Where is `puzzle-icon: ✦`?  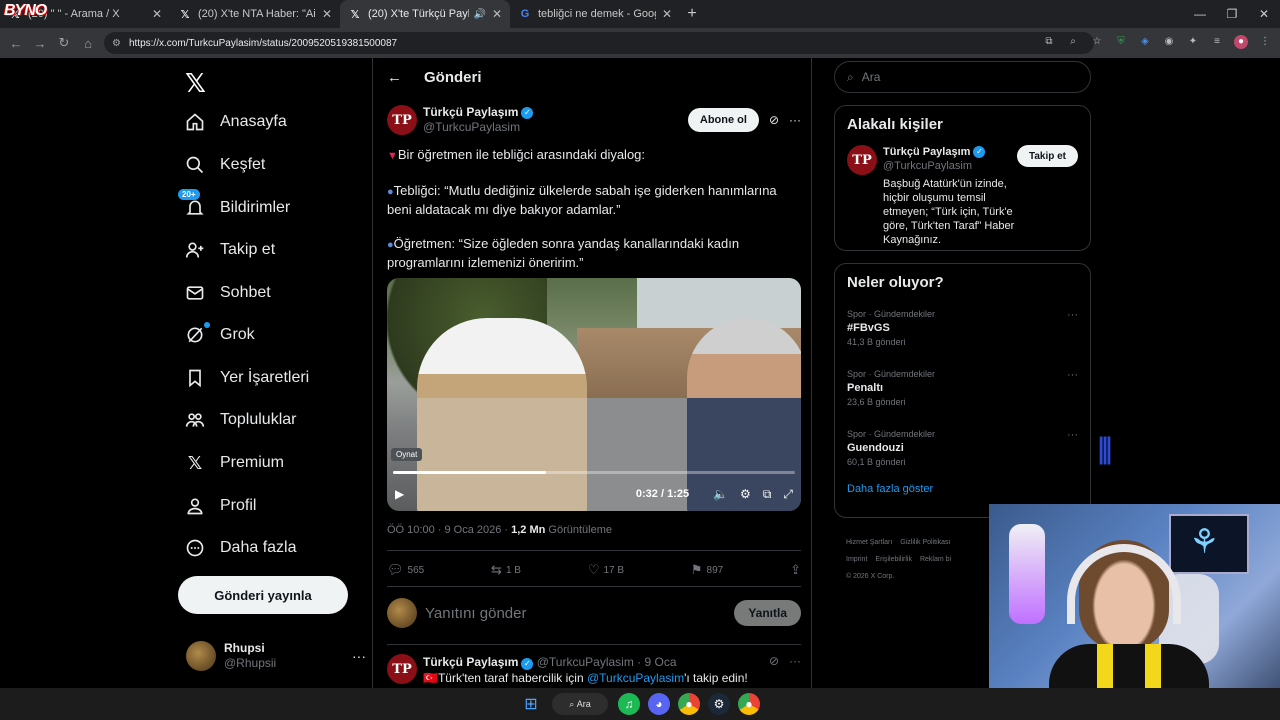
puzzle-icon: ✦ is located at coordinates (1193, 42).